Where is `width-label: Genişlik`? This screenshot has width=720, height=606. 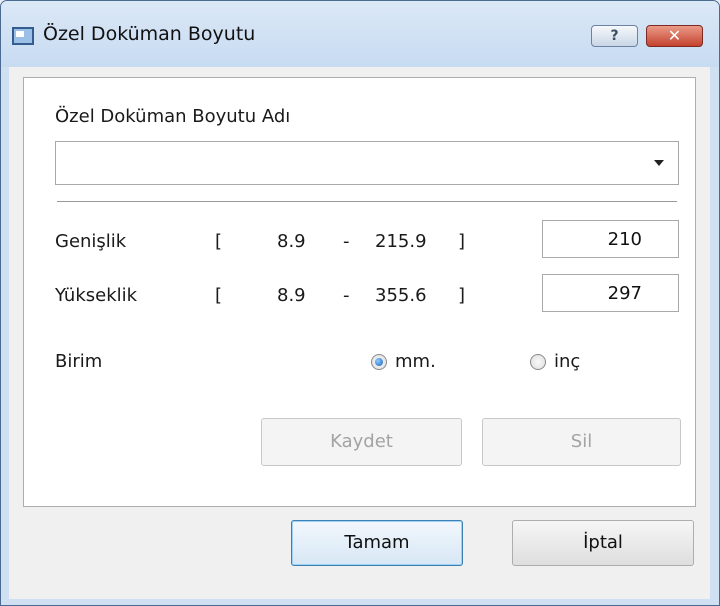 width-label: Genişlik is located at coordinates (91, 241).